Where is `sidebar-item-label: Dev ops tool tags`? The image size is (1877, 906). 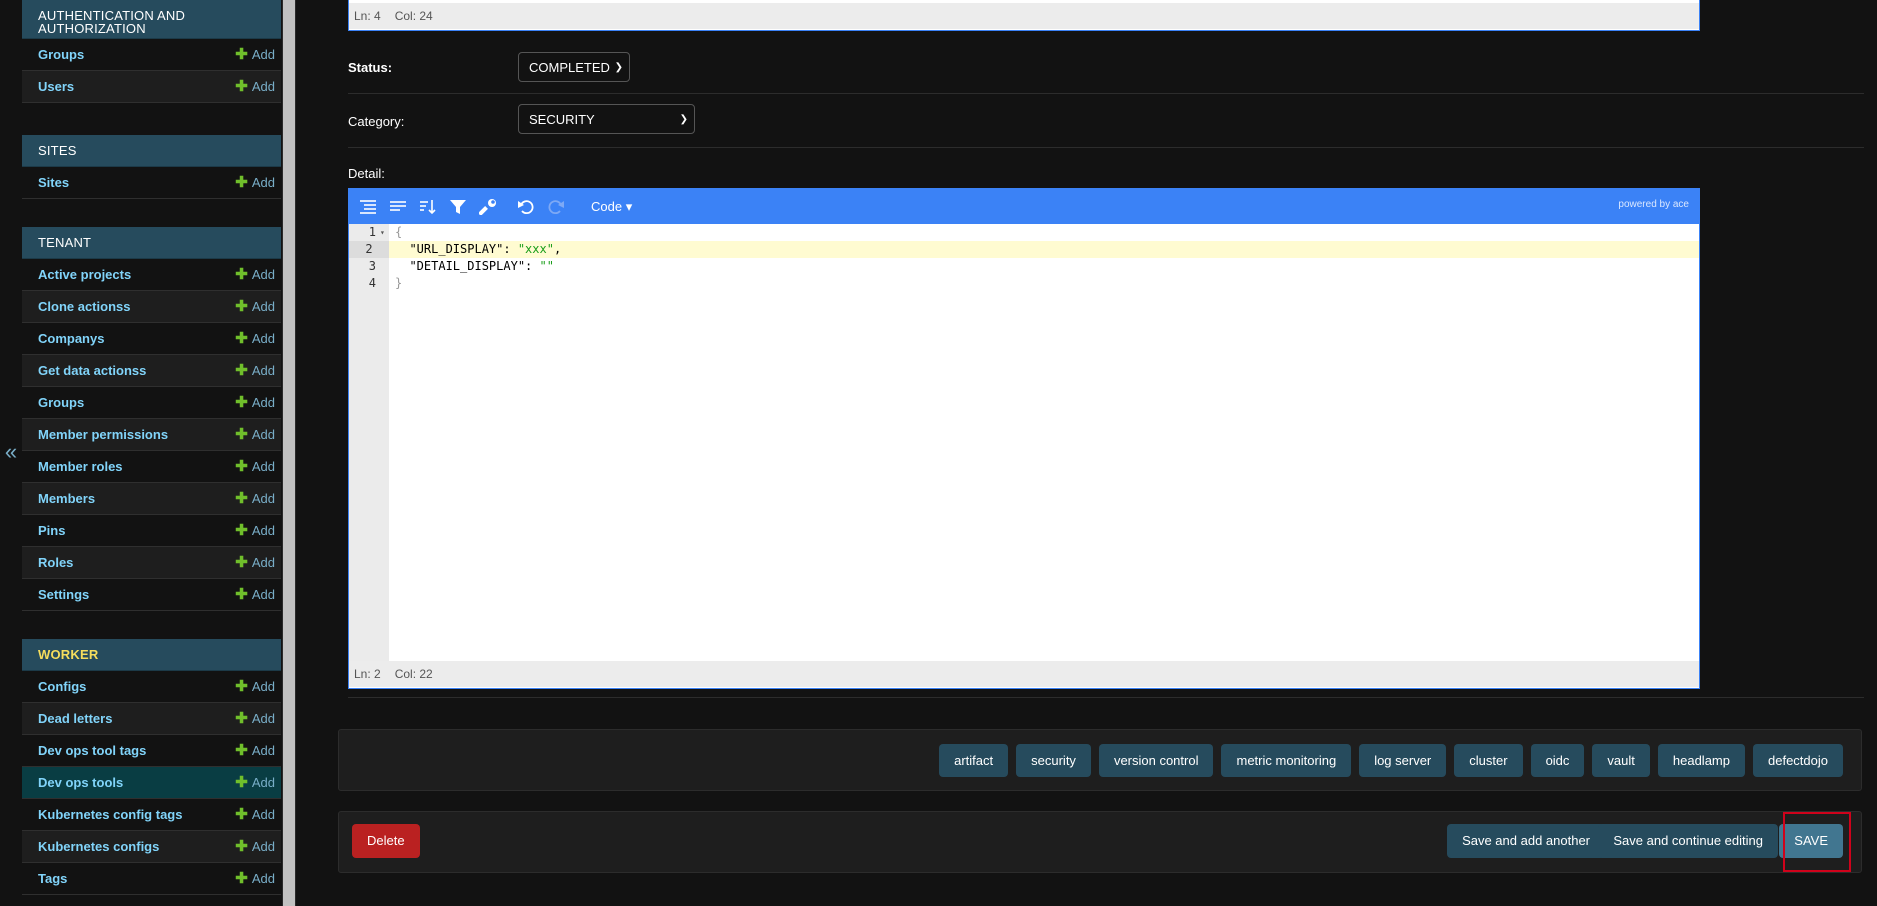
sidebar-item-label: Dev ops tool tags is located at coordinates (92, 750).